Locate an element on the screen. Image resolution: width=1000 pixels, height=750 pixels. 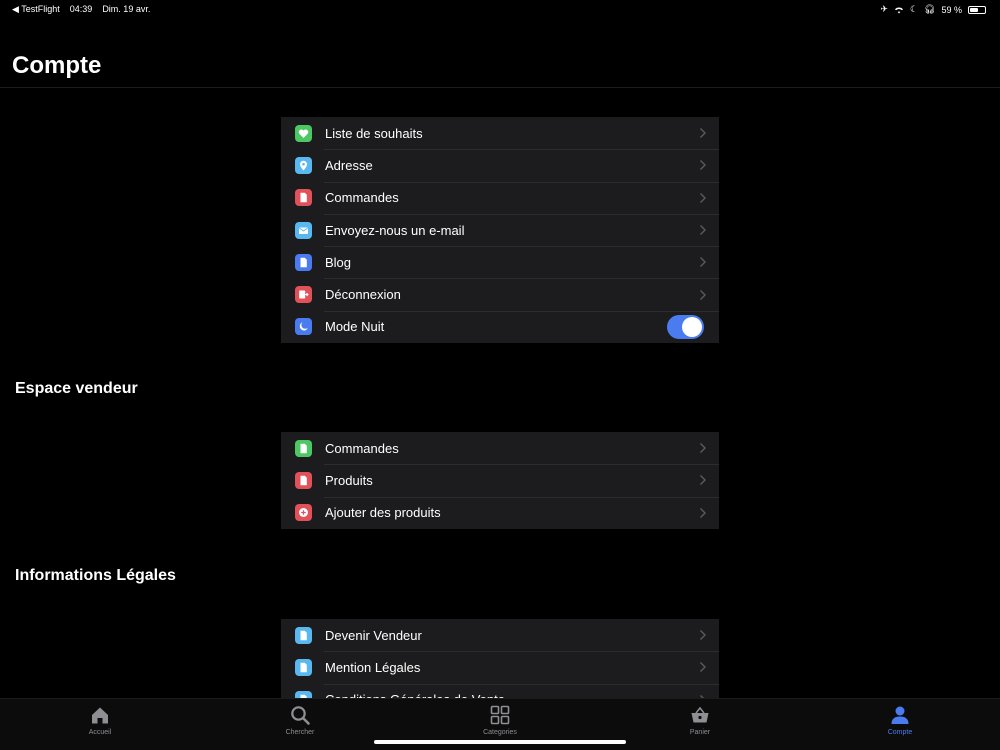
user-icon is located at coordinates (900, 715).